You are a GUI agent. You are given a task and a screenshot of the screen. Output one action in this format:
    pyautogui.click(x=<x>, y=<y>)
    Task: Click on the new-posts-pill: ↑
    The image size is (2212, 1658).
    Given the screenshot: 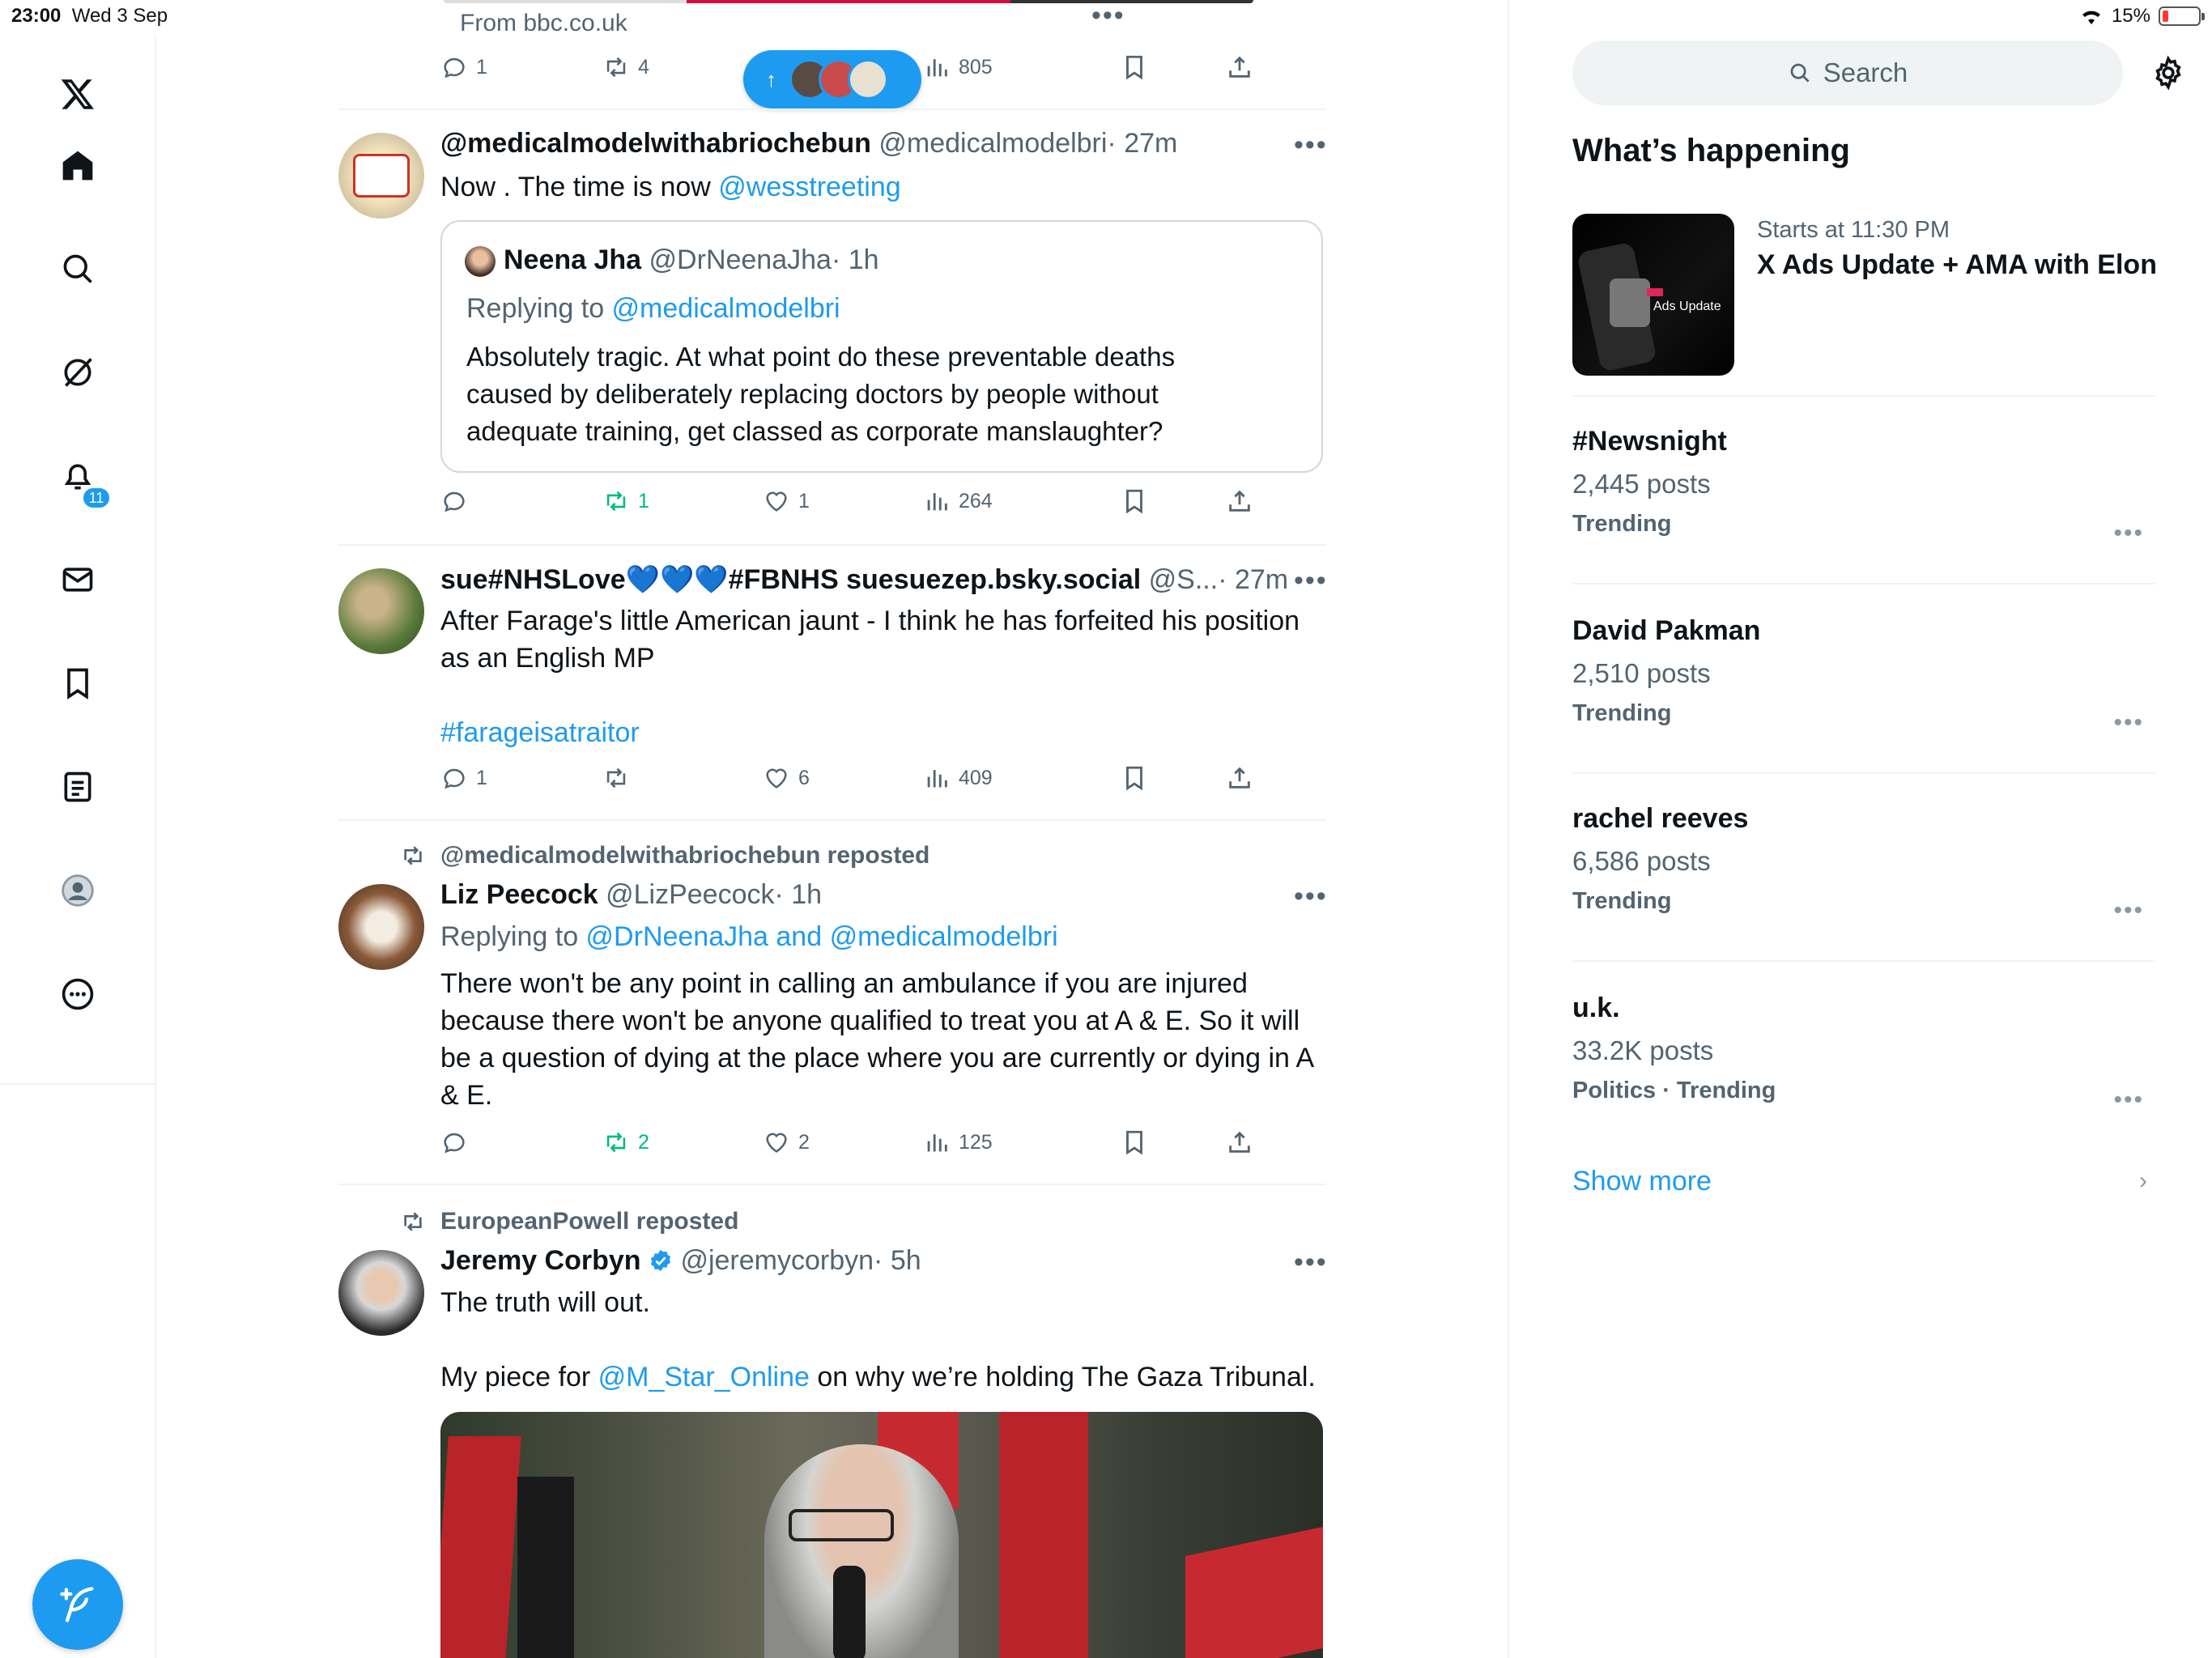 What is the action you would take?
    pyautogui.click(x=832, y=79)
    